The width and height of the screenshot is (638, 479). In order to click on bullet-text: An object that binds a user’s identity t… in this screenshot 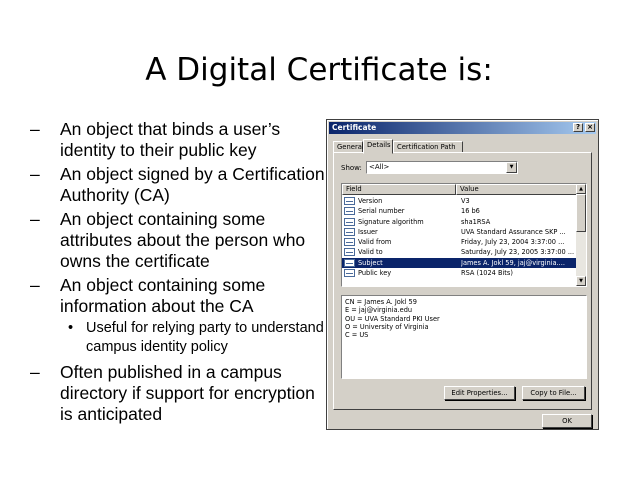, I will do `click(170, 139)`.